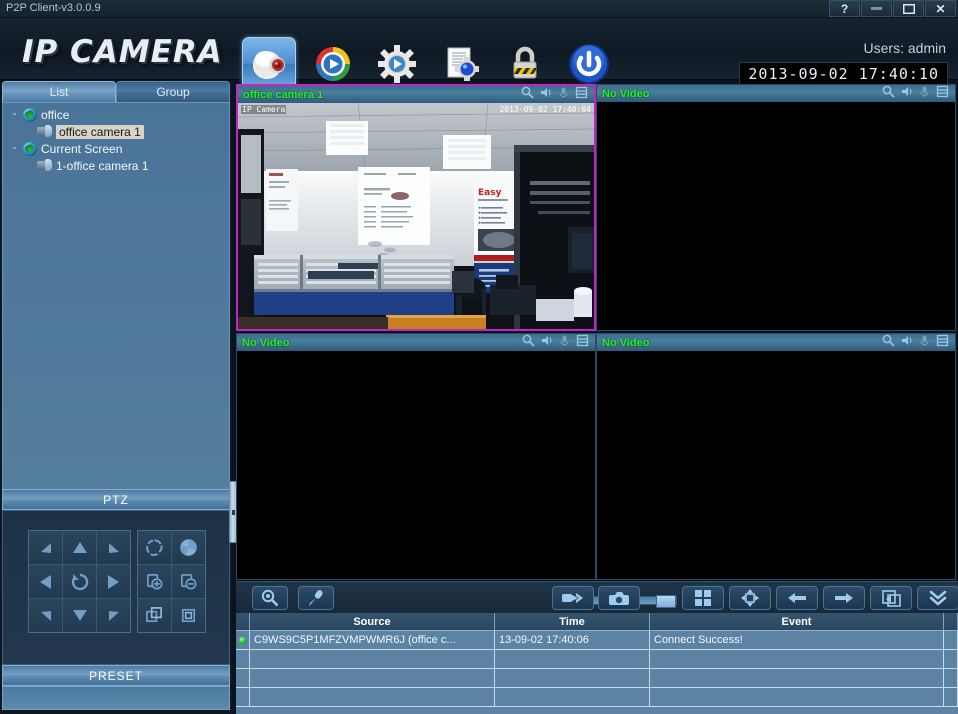 Image resolution: width=958 pixels, height=714 pixels. I want to click on video-panel-3: No Video, so click(416, 456).